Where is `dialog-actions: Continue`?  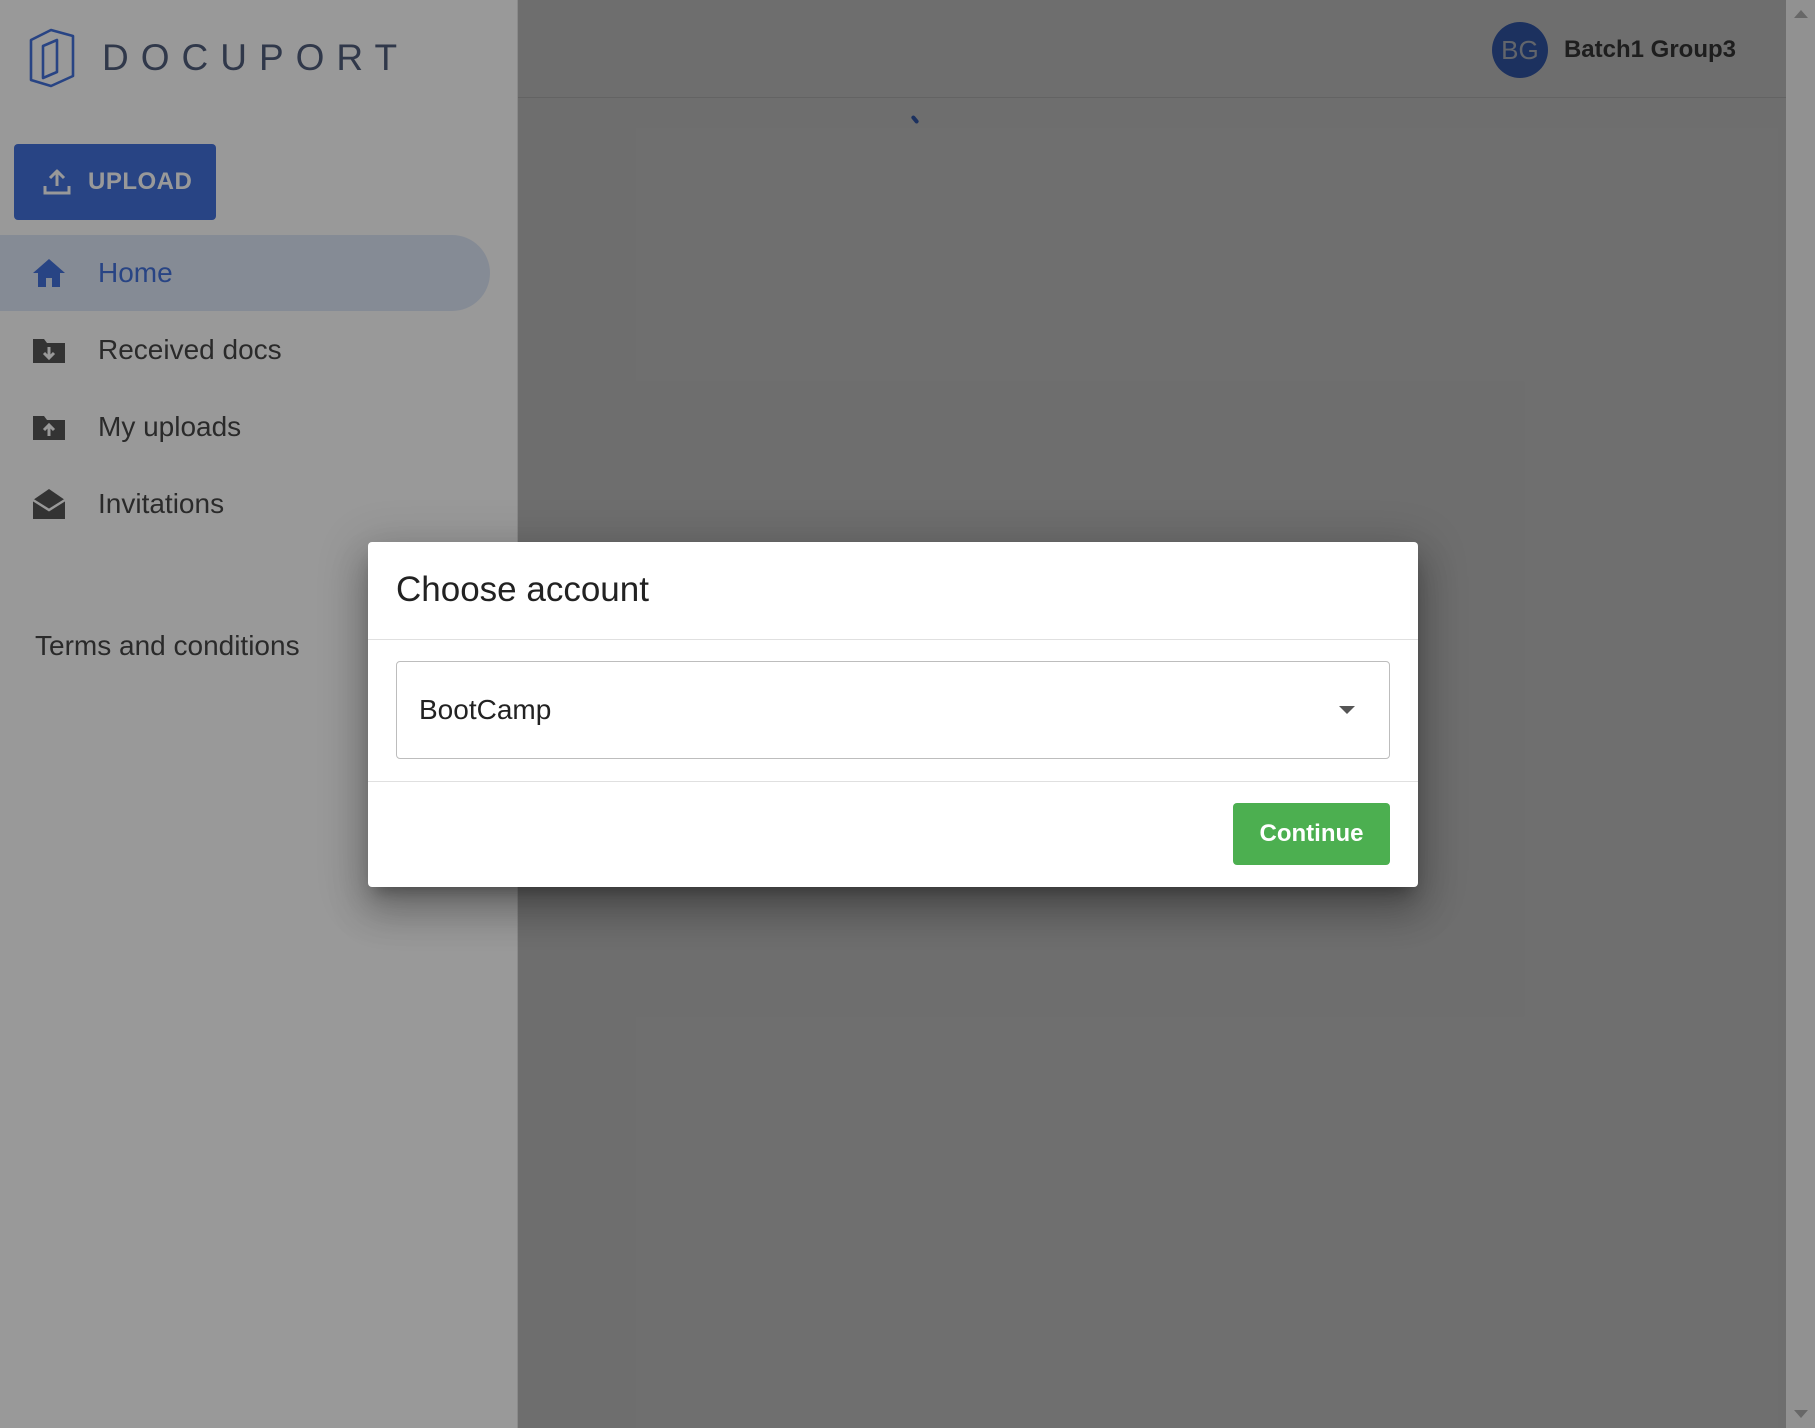
dialog-actions: Continue is located at coordinates (893, 834).